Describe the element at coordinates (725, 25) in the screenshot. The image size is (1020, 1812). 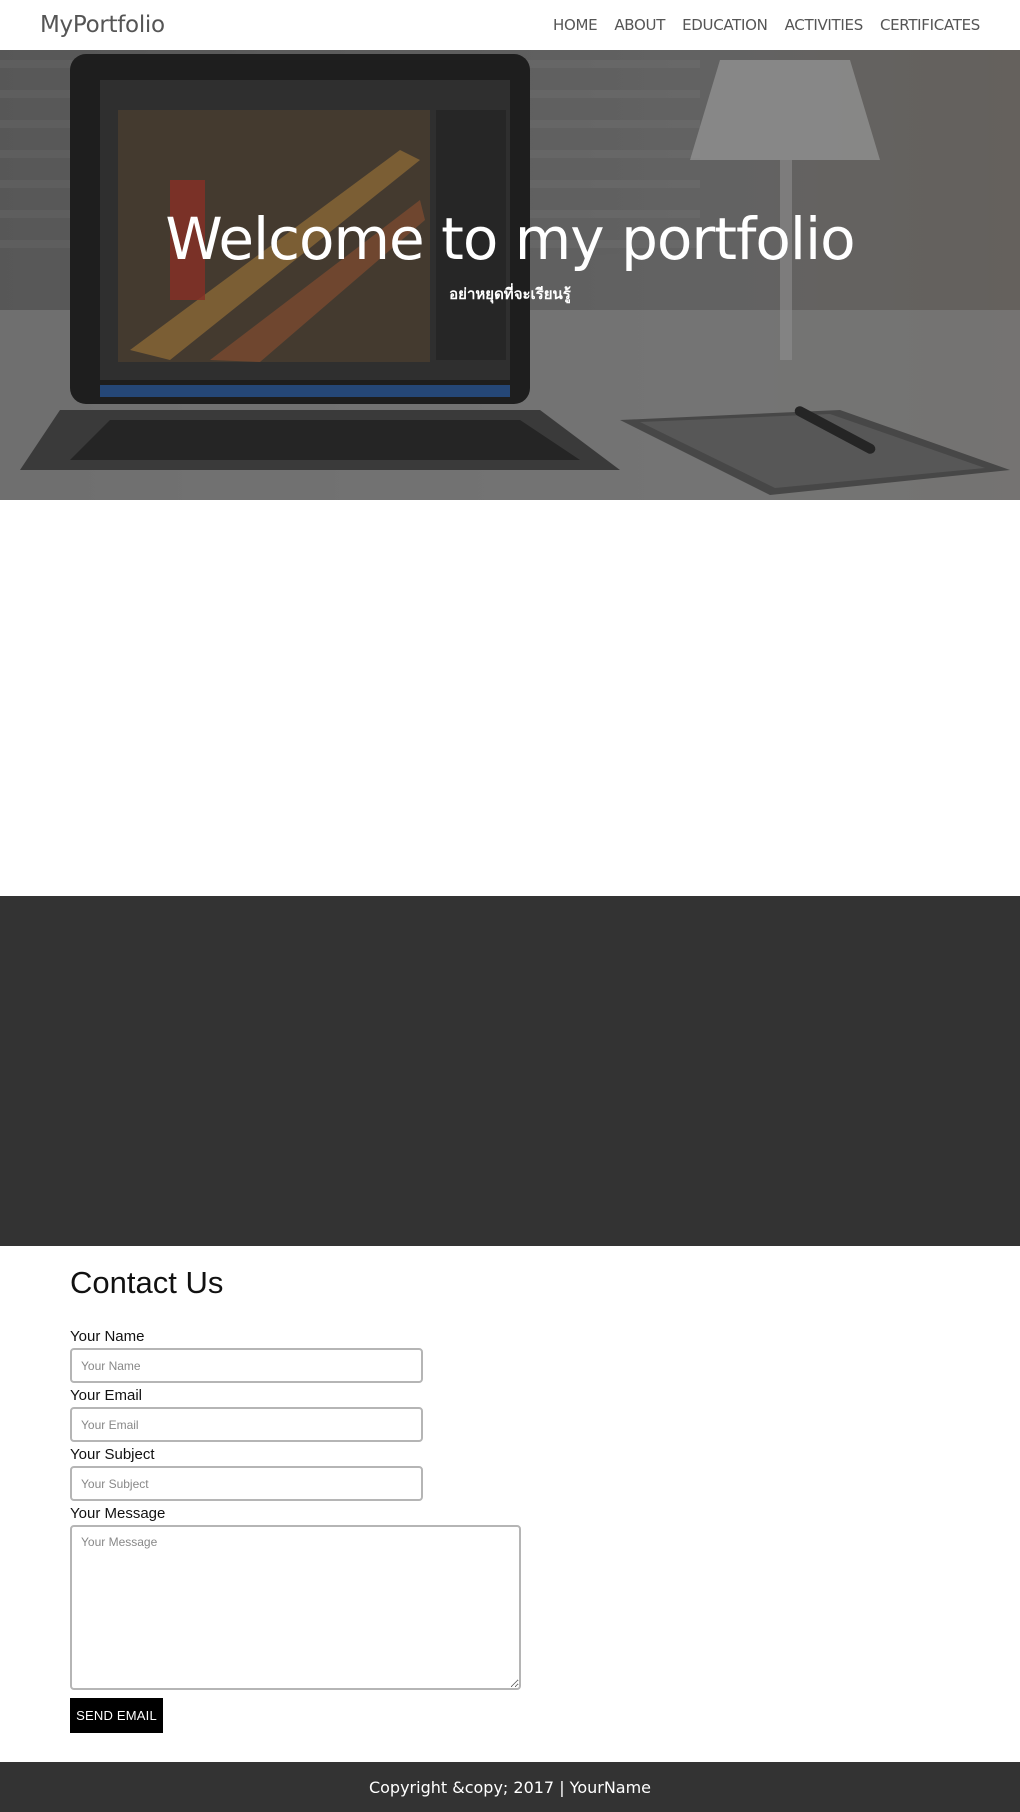
I see `nav-link-education: EDUCATION` at that location.